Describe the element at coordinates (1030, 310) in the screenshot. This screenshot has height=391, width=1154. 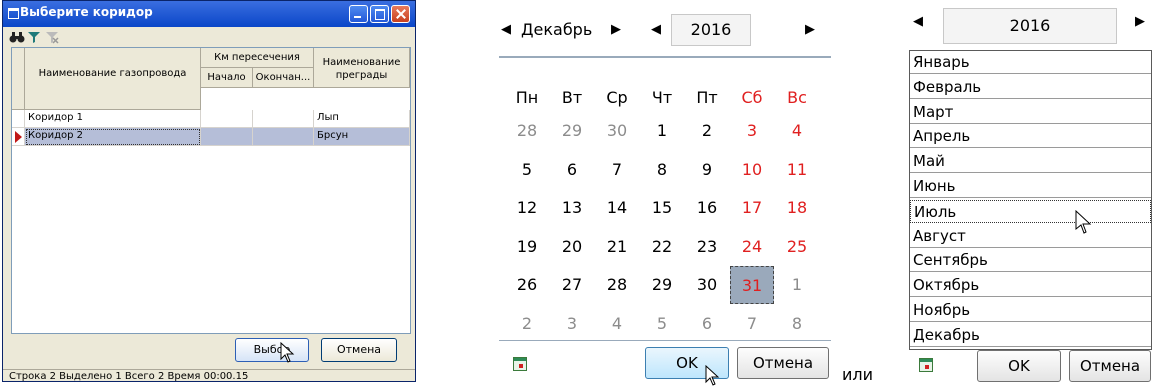
I see `month-item: Ноябрь` at that location.